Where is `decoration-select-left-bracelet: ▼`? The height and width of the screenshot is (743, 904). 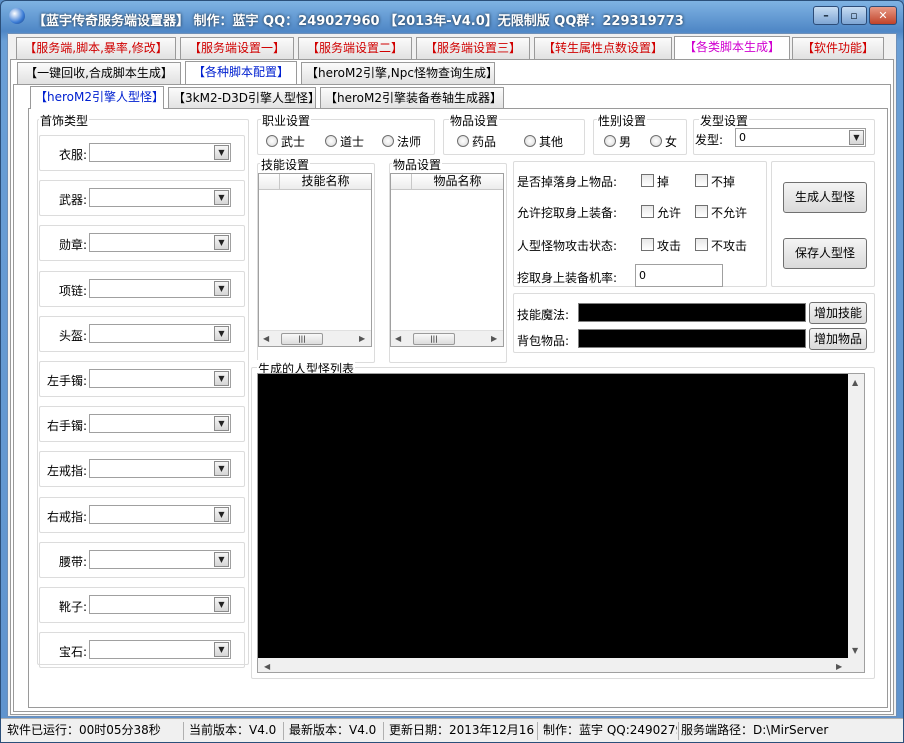 decoration-select-left-bracelet: ▼ is located at coordinates (160, 378).